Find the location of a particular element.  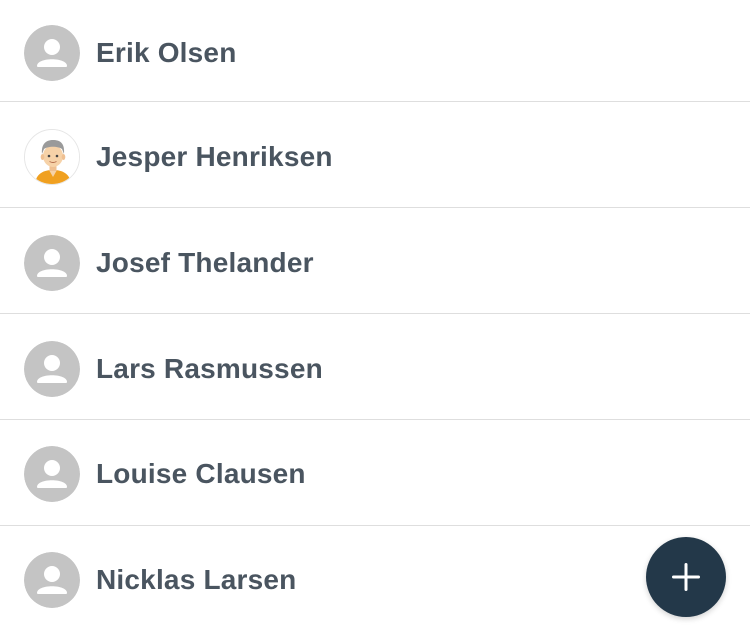

add-contact-button is located at coordinates (686, 577).